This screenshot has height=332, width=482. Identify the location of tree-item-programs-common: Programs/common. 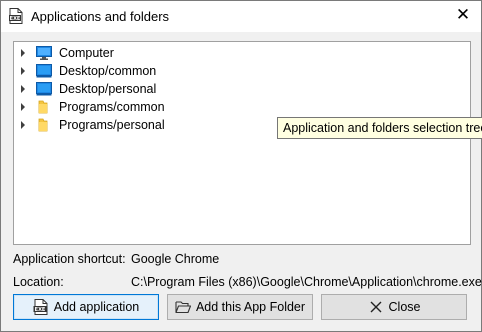
(164, 107).